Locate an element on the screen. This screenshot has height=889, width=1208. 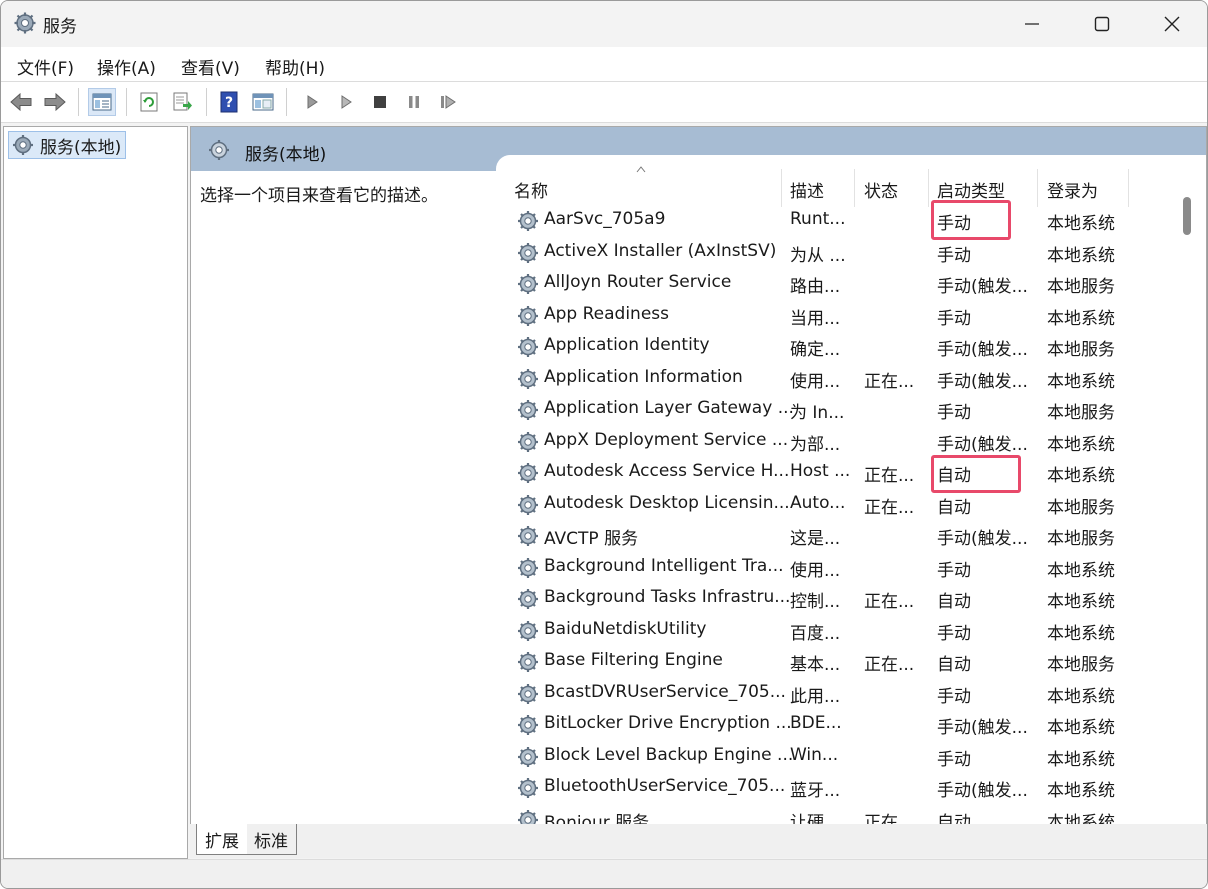
show-console-tree-button is located at coordinates (102, 102).